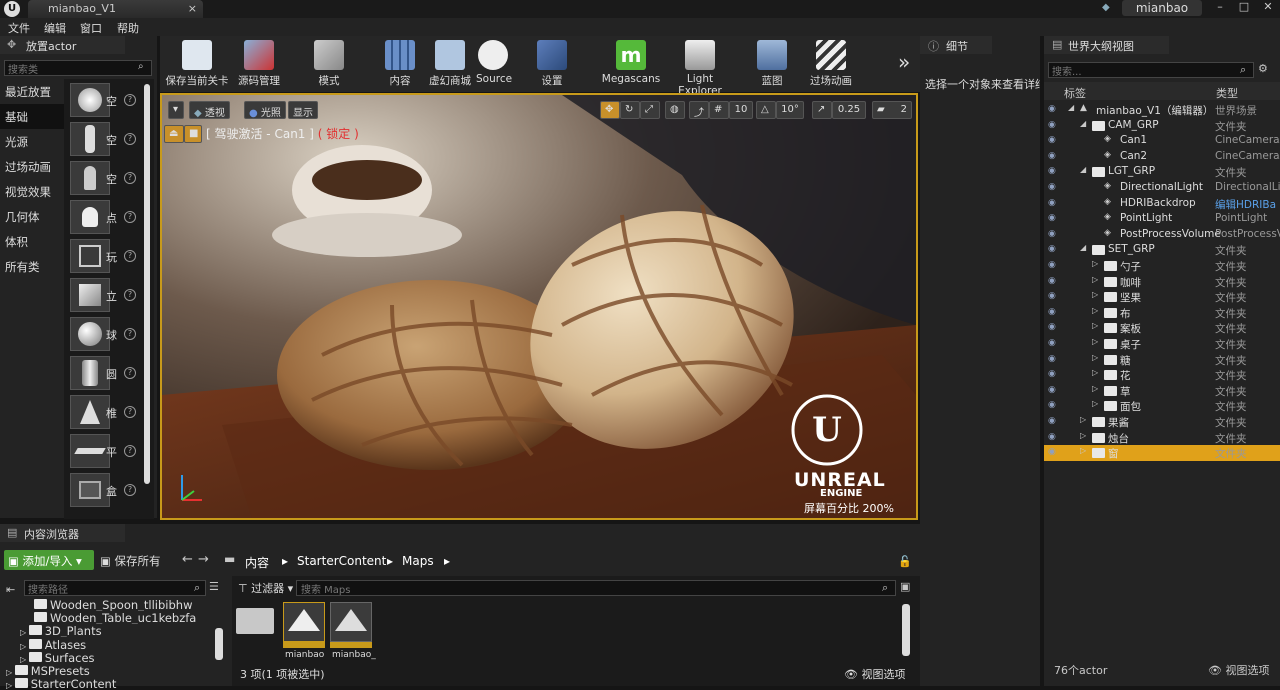  Describe the element at coordinates (214, 586) in the screenshot. I see `path-view-options-icon: ☰` at that location.